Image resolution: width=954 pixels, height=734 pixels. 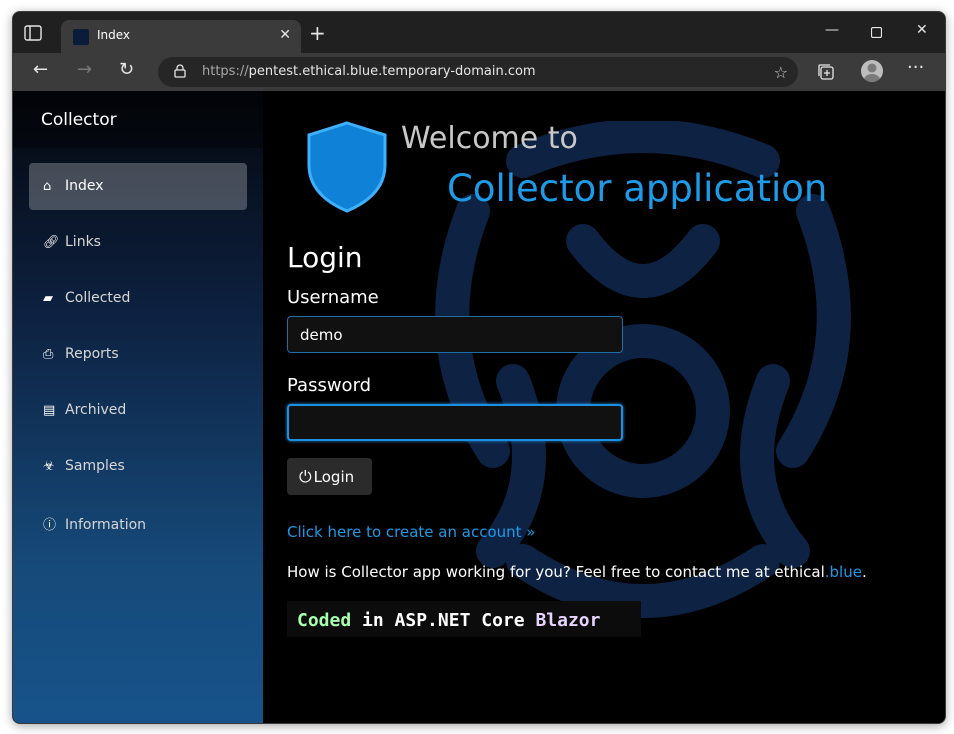 What do you see at coordinates (637, 188) in the screenshot?
I see `app-title: Collector application` at bounding box center [637, 188].